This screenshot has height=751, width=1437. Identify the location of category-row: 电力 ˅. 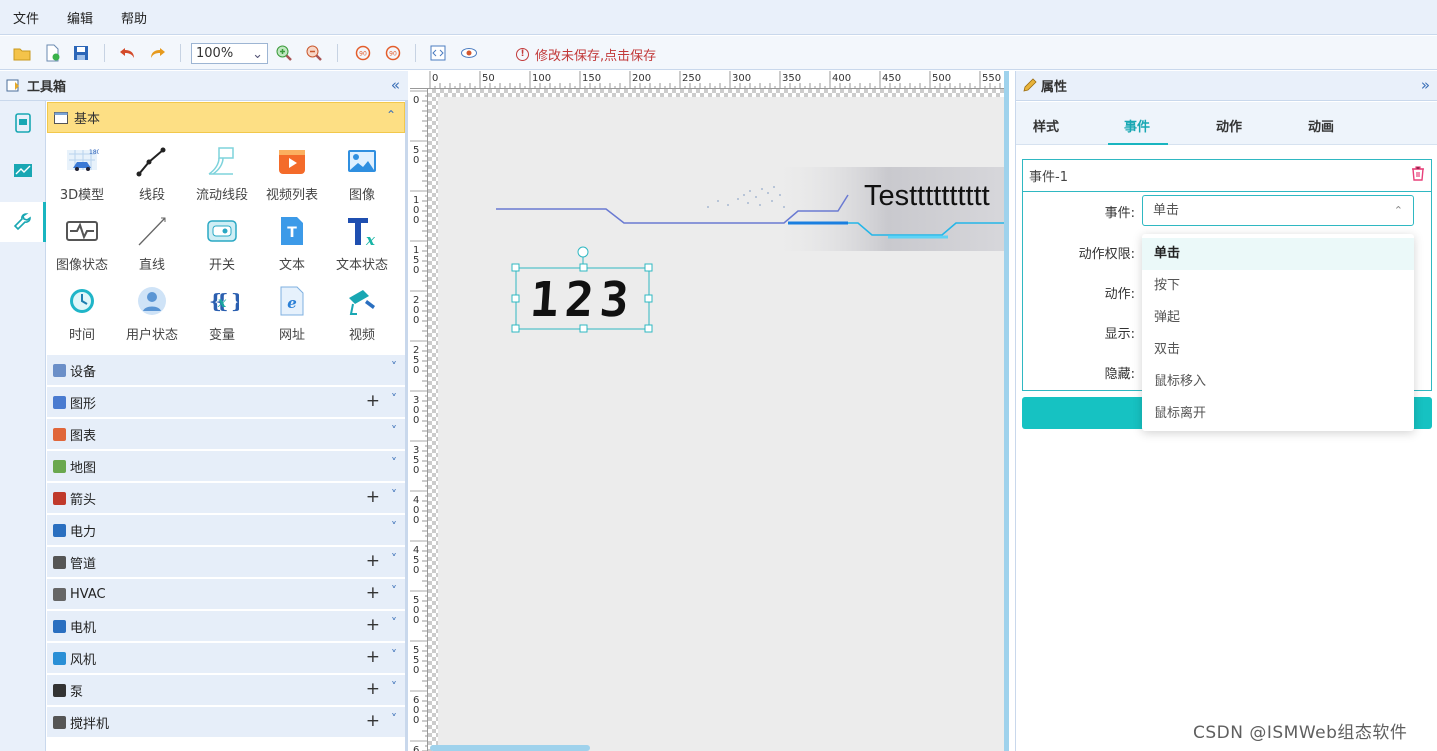
(226, 530).